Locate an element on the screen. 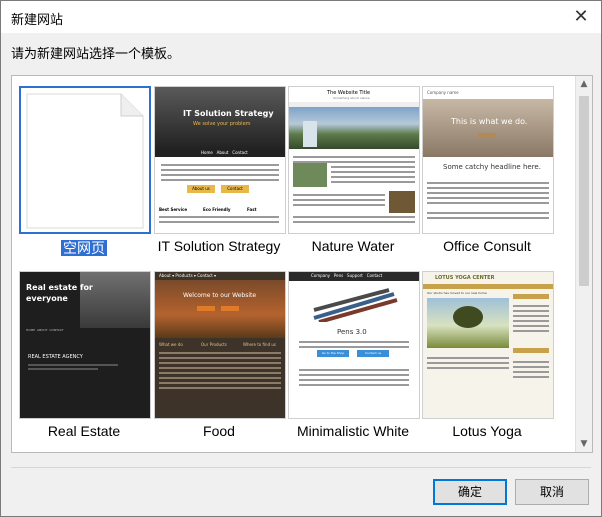 The image size is (602, 517). feature-heading: Best Service is located at coordinates (173, 209).